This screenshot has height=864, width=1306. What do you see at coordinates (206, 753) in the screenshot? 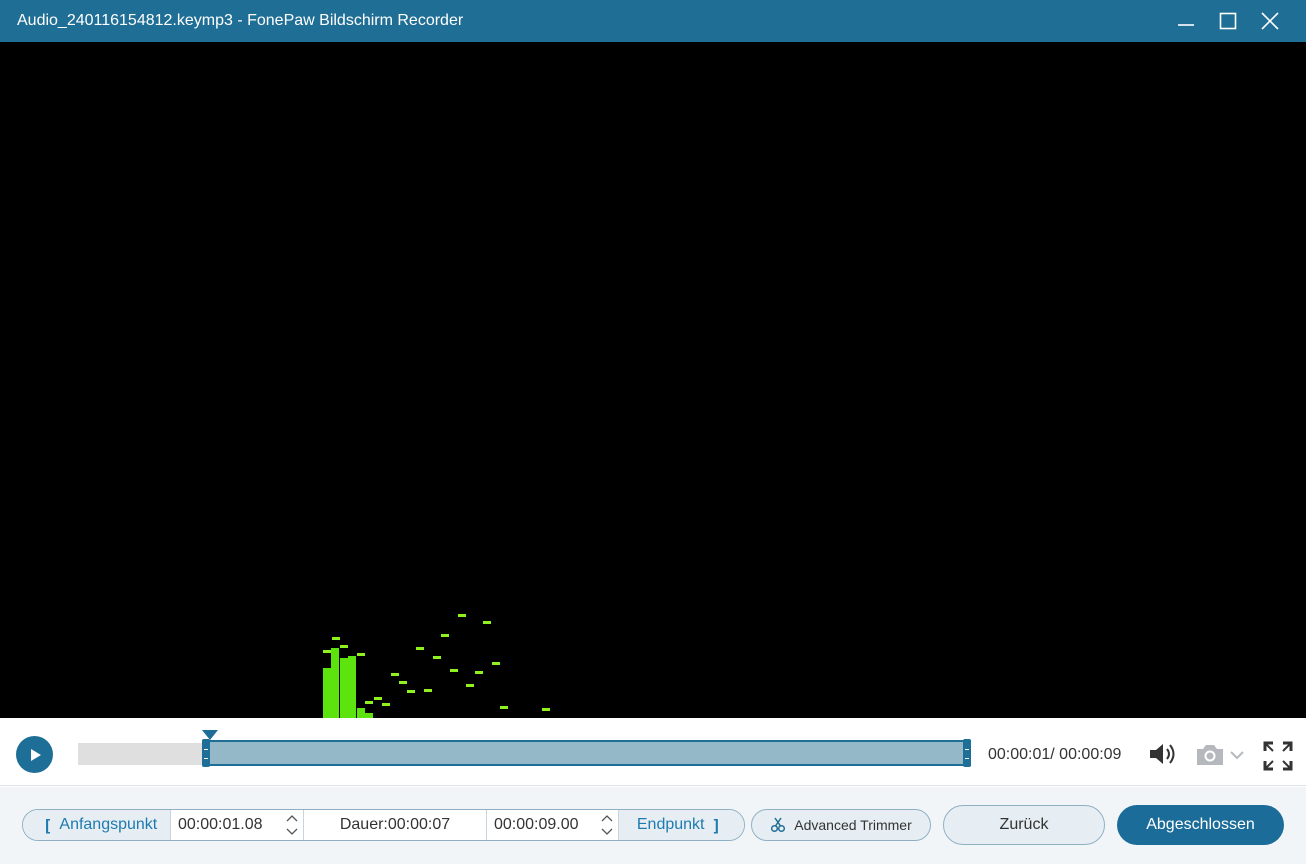
I see `trim-start-handle` at bounding box center [206, 753].